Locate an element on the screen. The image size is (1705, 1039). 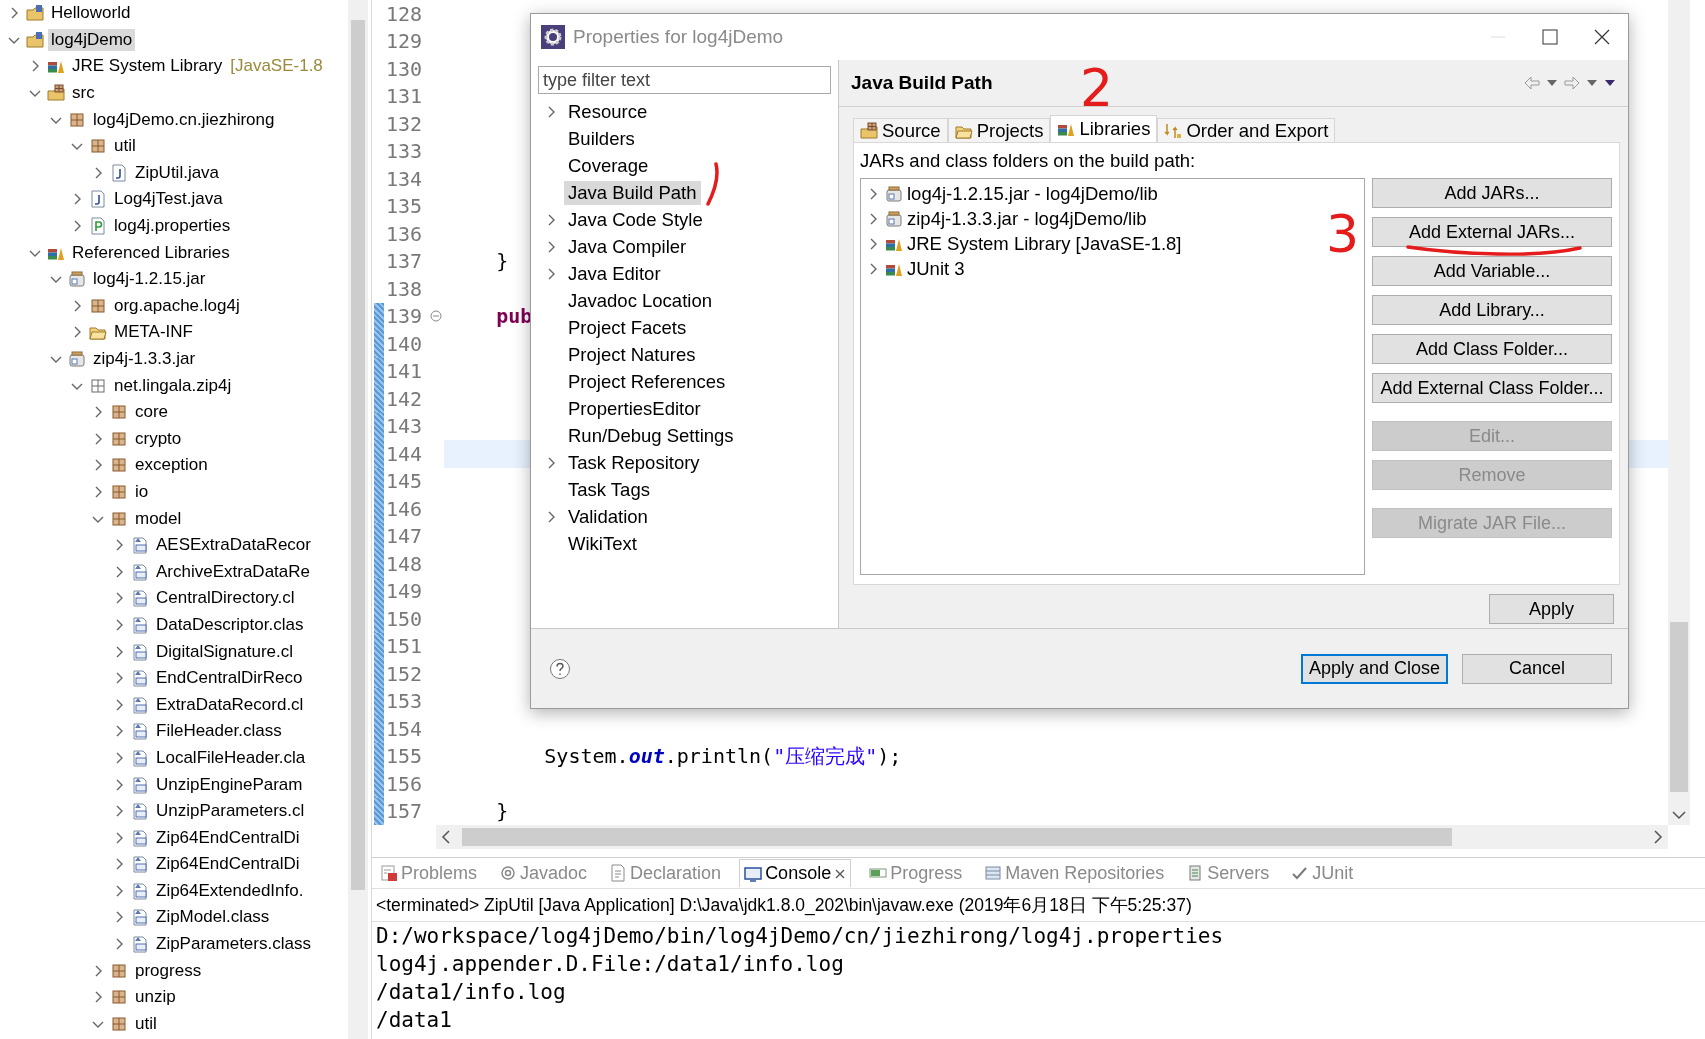
tree-item: ZipParameters.class is located at coordinates (233, 944).